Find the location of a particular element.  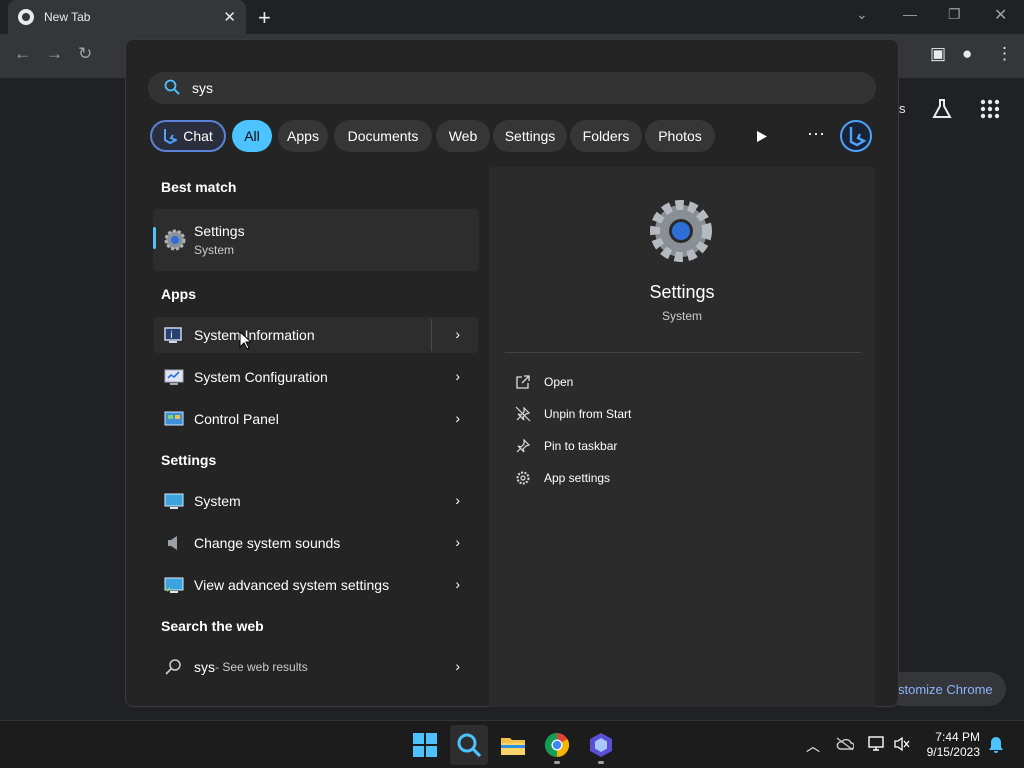

filter-apps: Apps is located at coordinates (303, 136).